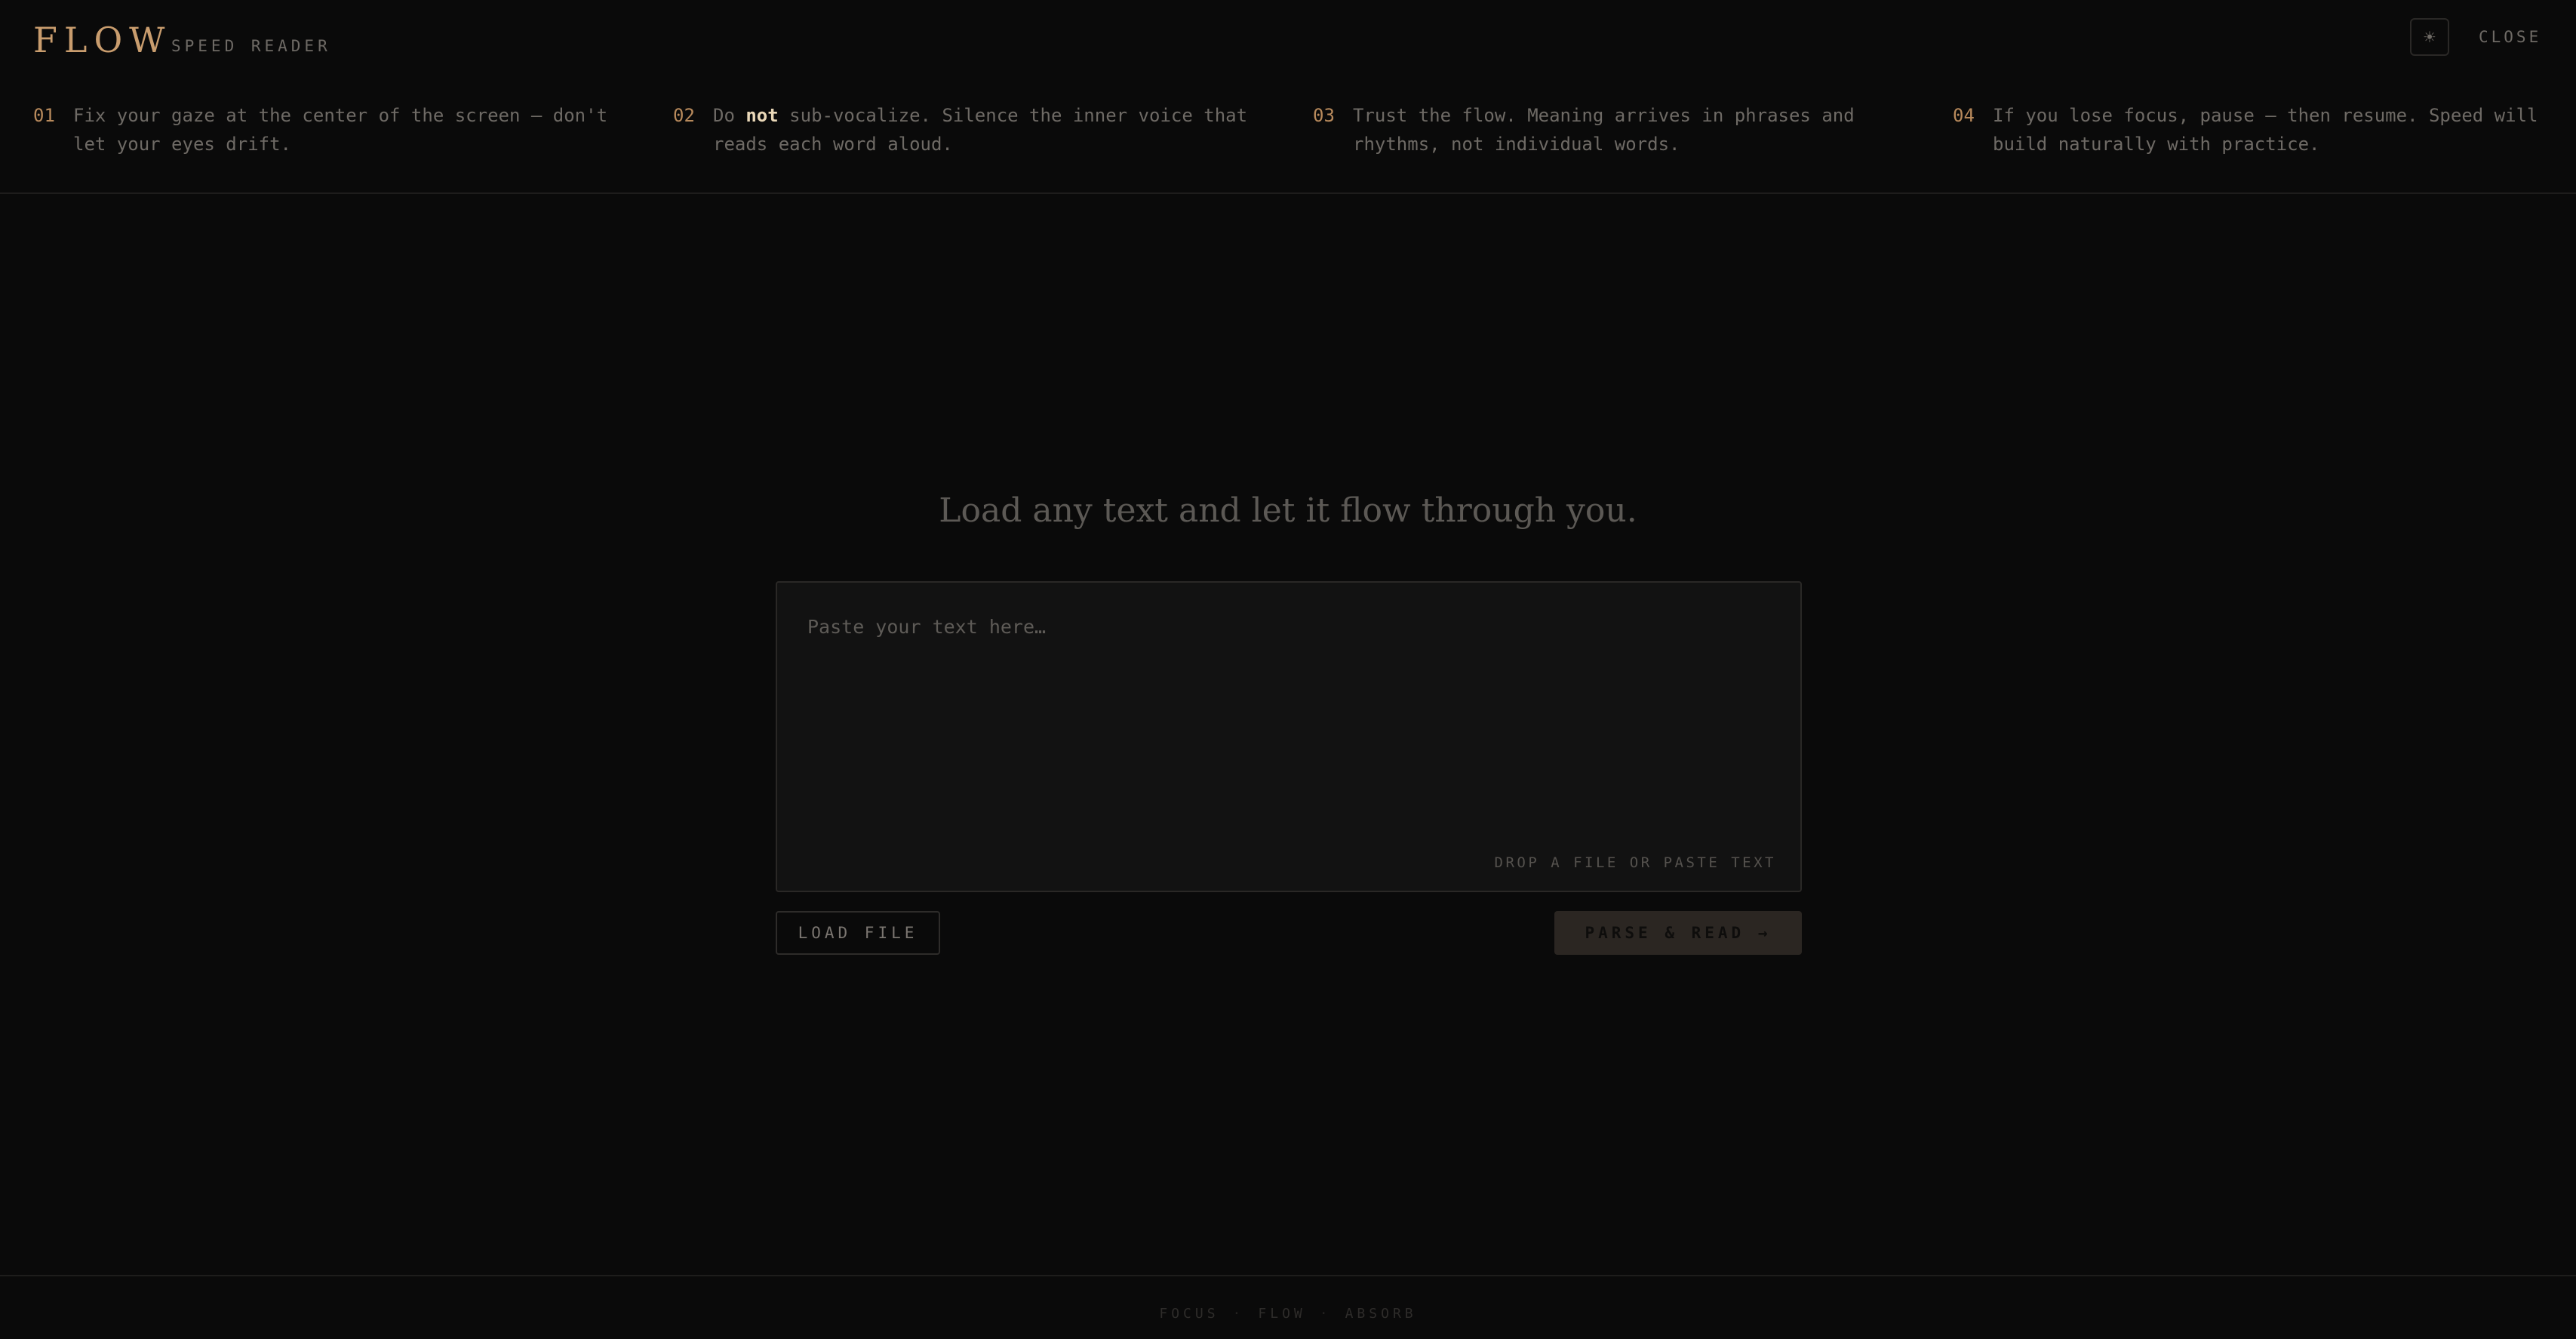  I want to click on parse-and-read-button: PARSE & READ →, so click(1678, 933).